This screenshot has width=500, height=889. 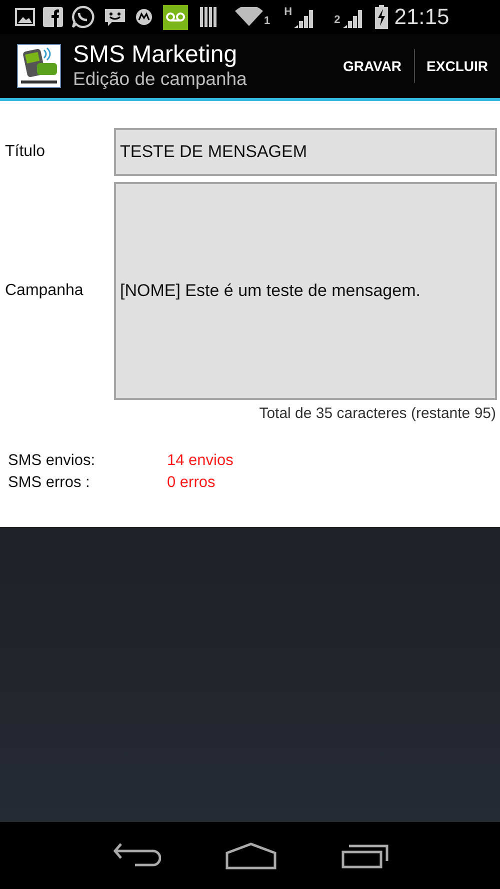 I want to click on sim-label: 1, so click(x=267, y=21).